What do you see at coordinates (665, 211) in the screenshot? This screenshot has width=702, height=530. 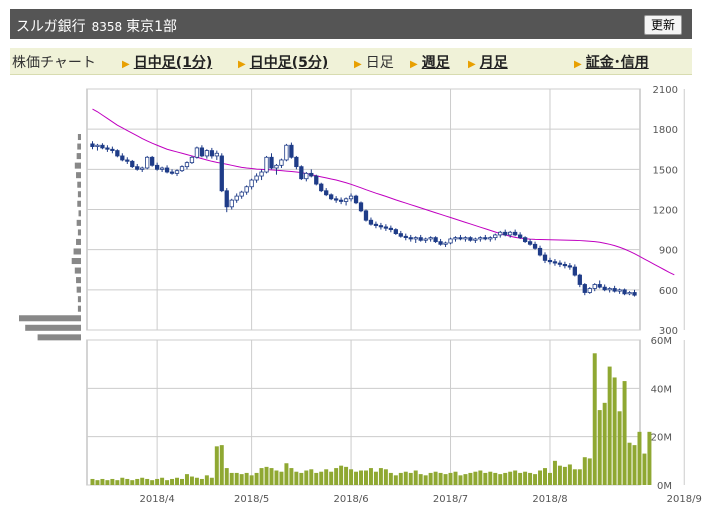 I see `price-tick-label: 1200` at bounding box center [665, 211].